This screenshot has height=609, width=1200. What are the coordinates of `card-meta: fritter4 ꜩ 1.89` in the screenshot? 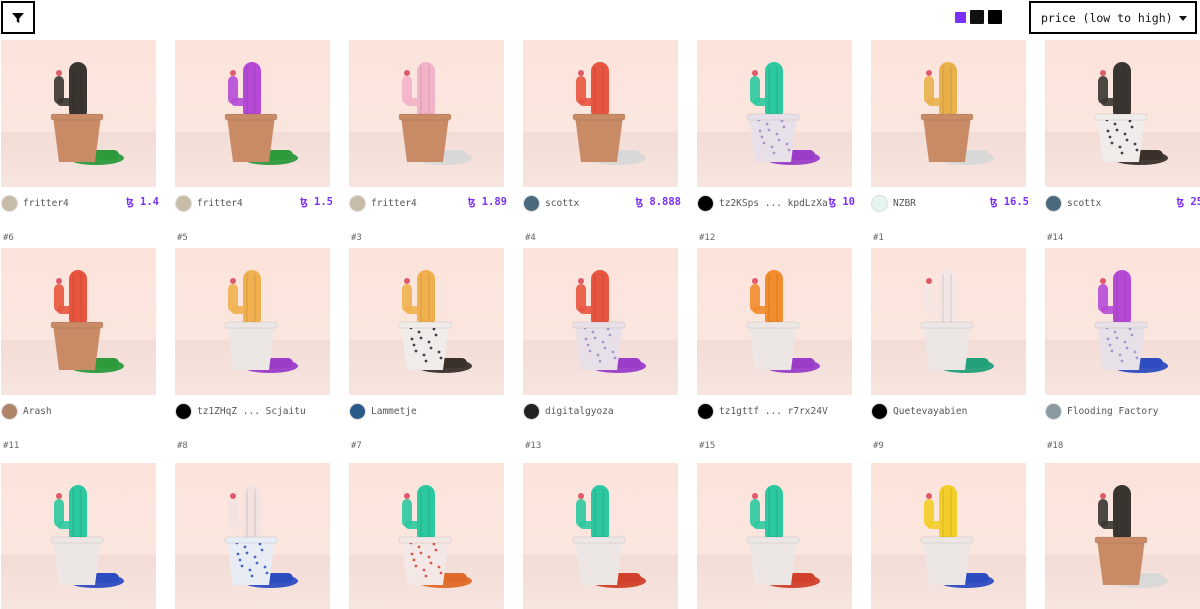 It's located at (428, 203).